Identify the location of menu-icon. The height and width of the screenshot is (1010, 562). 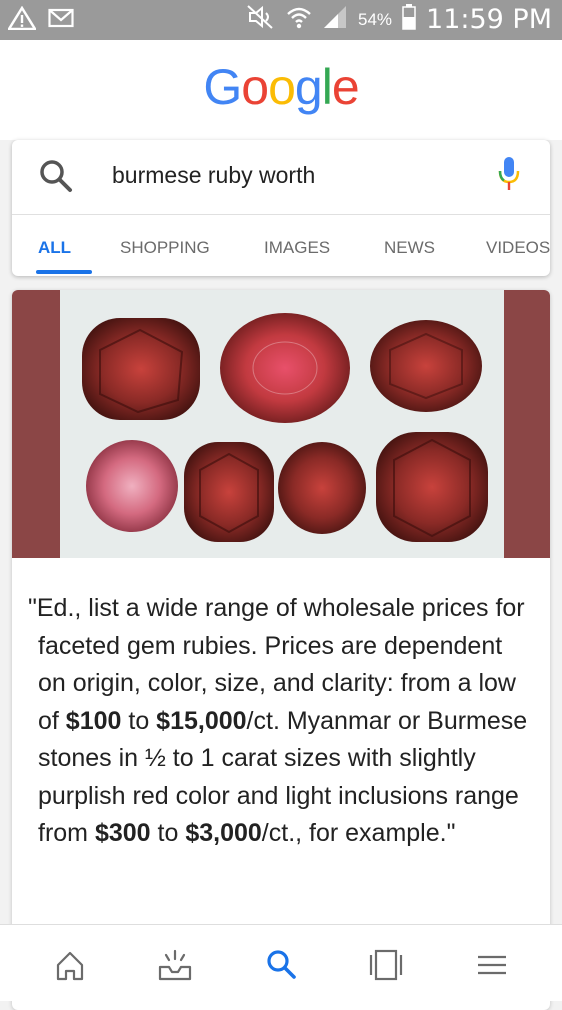
(492, 965).